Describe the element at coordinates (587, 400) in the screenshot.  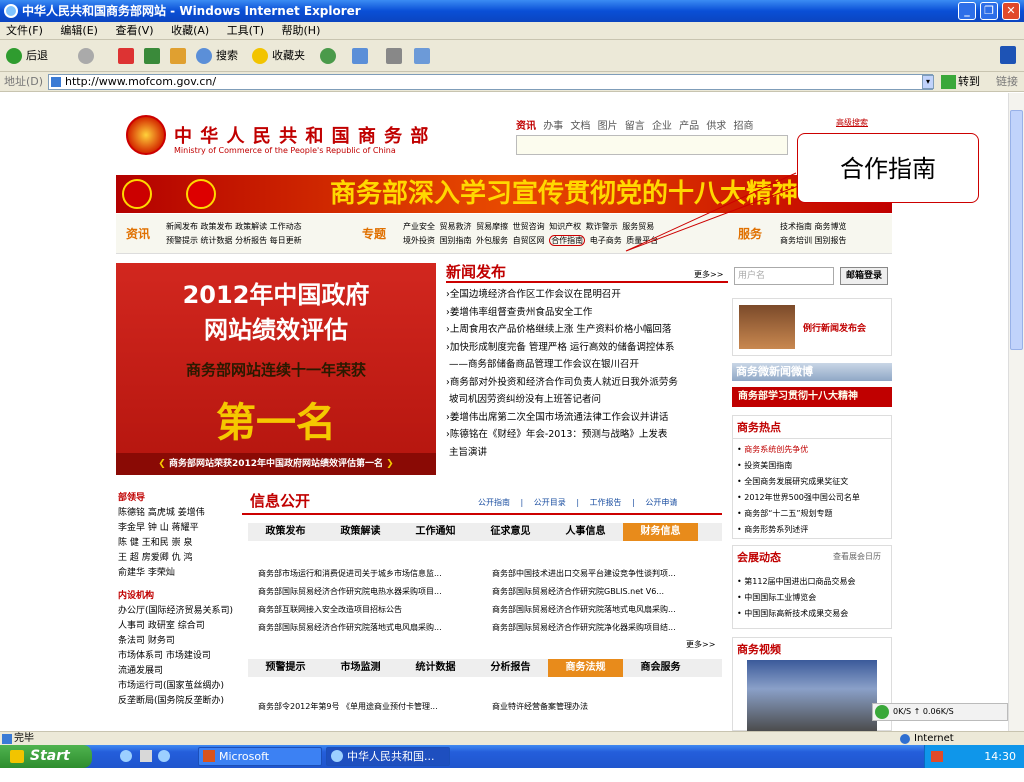
I see `news-item: 坡司机因劳资纠纷没有上班答记者问` at that location.